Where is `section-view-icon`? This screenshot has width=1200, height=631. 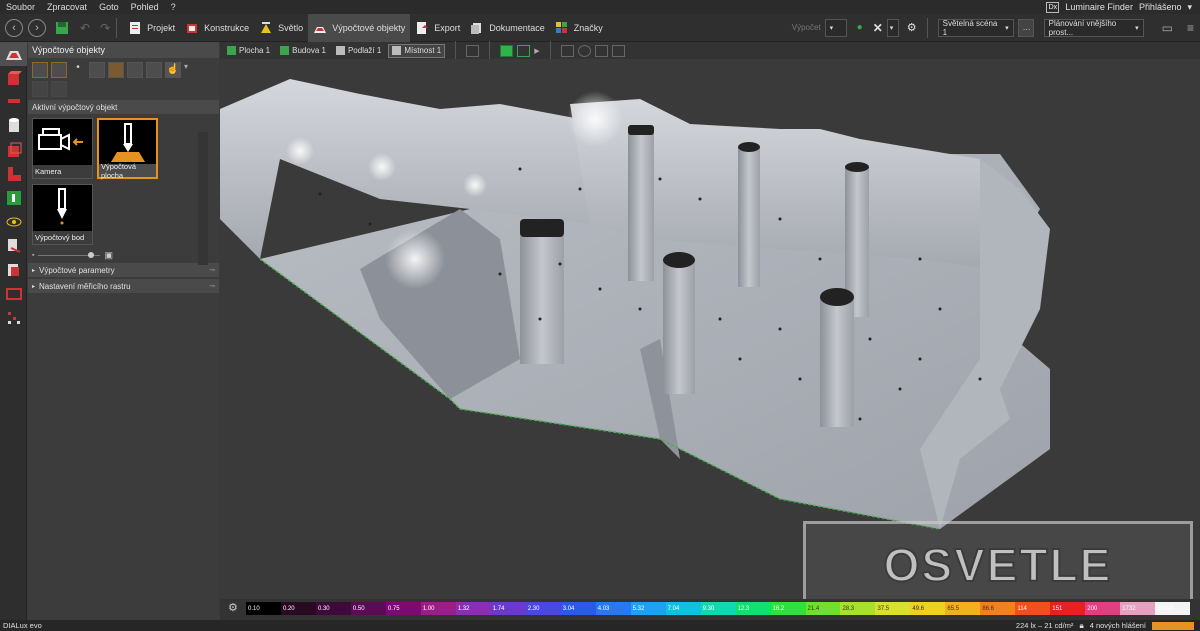
section-view-icon is located at coordinates (524, 50).